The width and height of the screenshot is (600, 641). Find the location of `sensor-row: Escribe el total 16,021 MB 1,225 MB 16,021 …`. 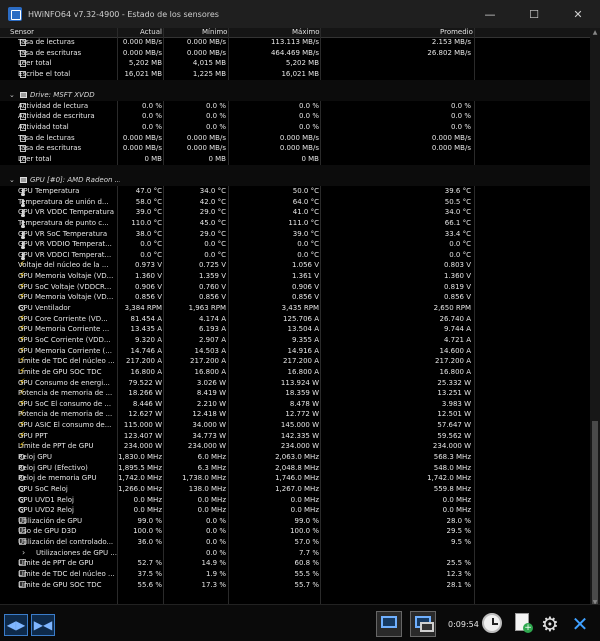

sensor-row: Escribe el total 16,021 MB 1,225 MB 16,021 … is located at coordinates (295, 74).